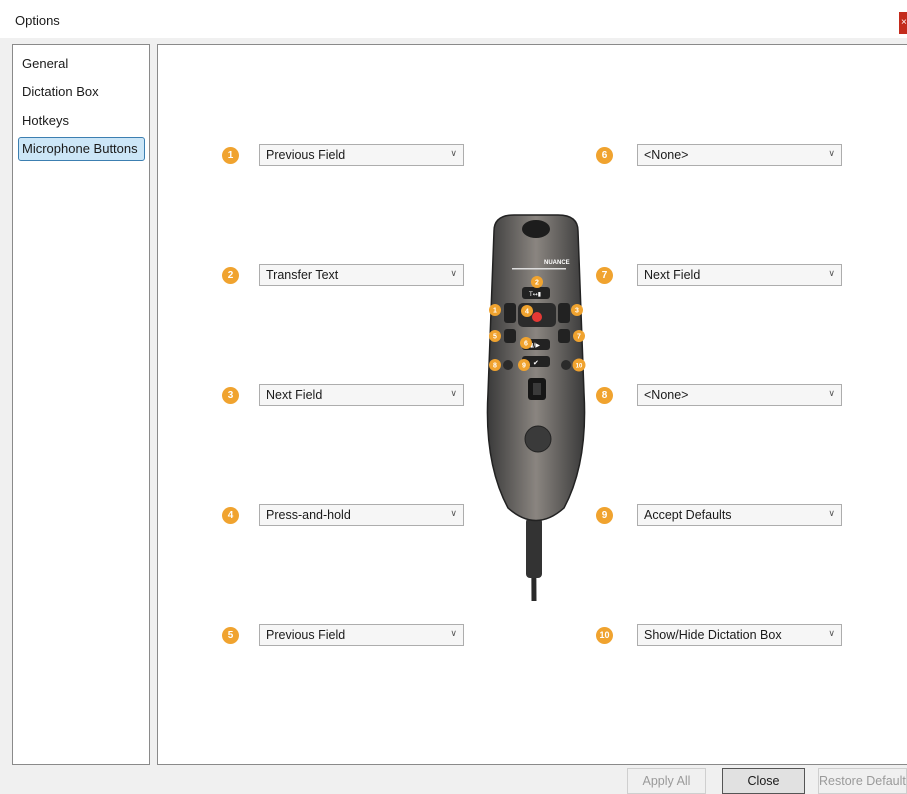  I want to click on record-icon, so click(537, 317).